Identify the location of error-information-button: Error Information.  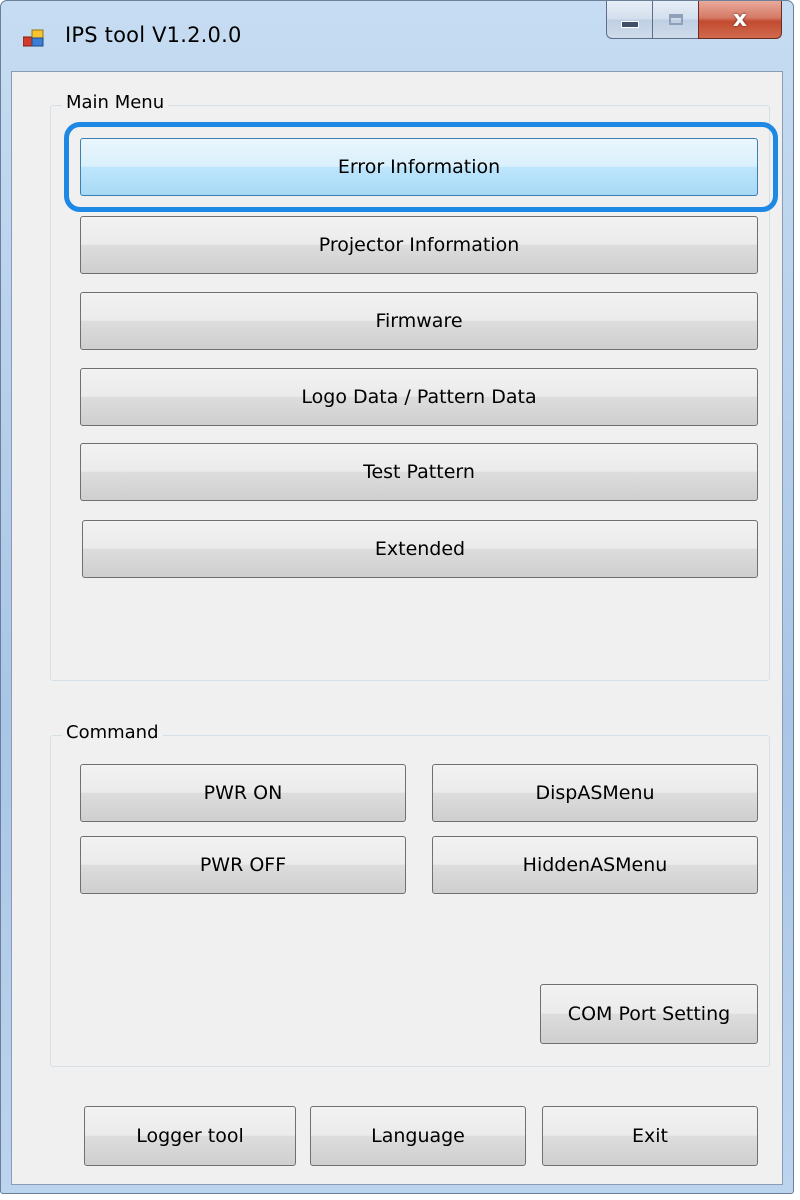
(419, 167).